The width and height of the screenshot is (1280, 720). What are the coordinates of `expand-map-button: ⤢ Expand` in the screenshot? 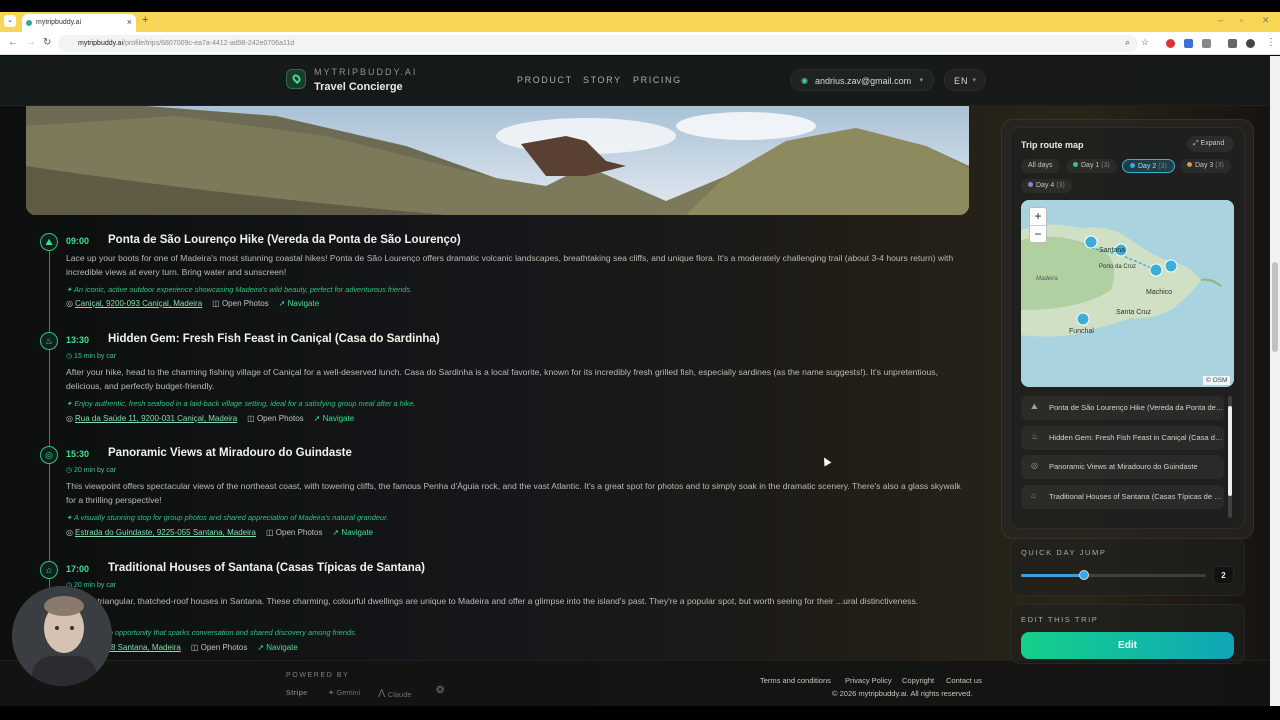 It's located at (1210, 144).